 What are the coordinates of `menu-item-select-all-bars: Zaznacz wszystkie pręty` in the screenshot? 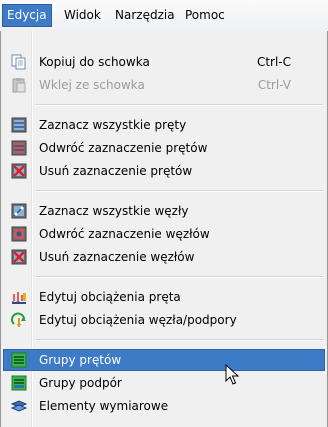 It's located at (164, 125).